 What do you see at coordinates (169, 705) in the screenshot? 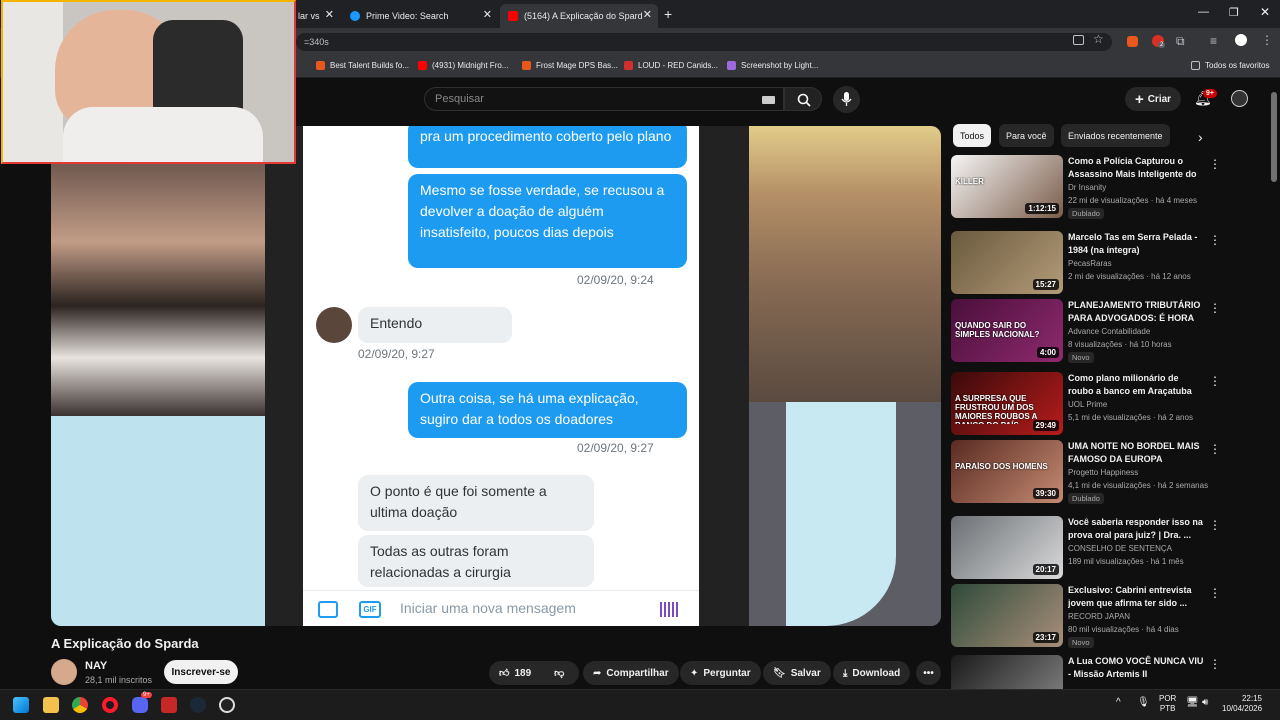
I see `netflix-taskbar-icon` at bounding box center [169, 705].